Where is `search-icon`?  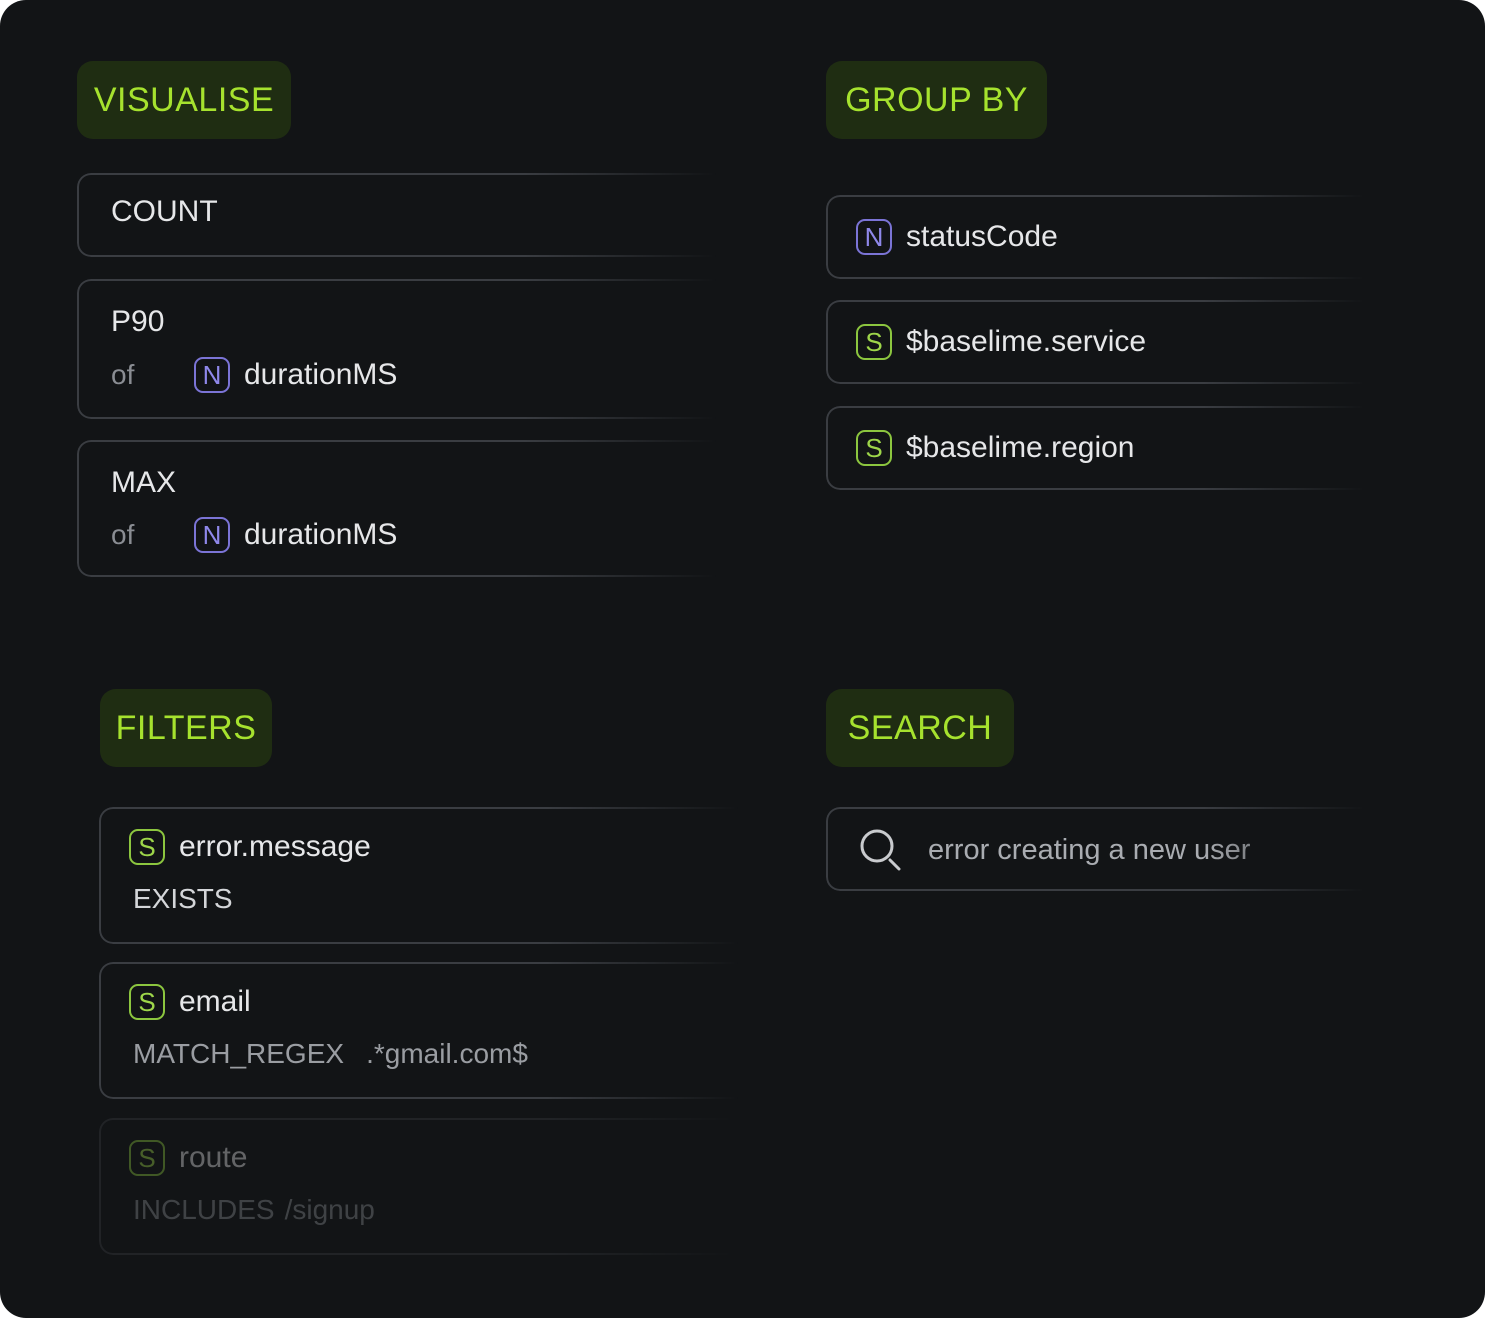 search-icon is located at coordinates (881, 850).